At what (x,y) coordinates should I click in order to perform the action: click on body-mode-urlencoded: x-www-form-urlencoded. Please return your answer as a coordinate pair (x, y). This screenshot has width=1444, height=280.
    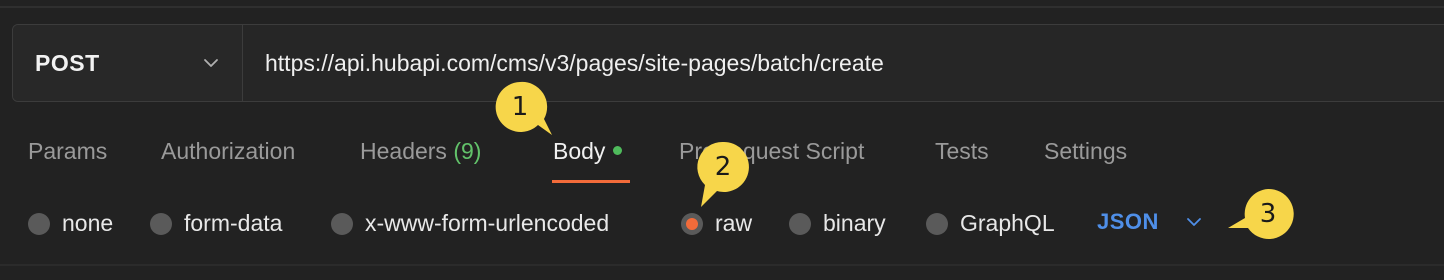
    Looking at the image, I should click on (470, 223).